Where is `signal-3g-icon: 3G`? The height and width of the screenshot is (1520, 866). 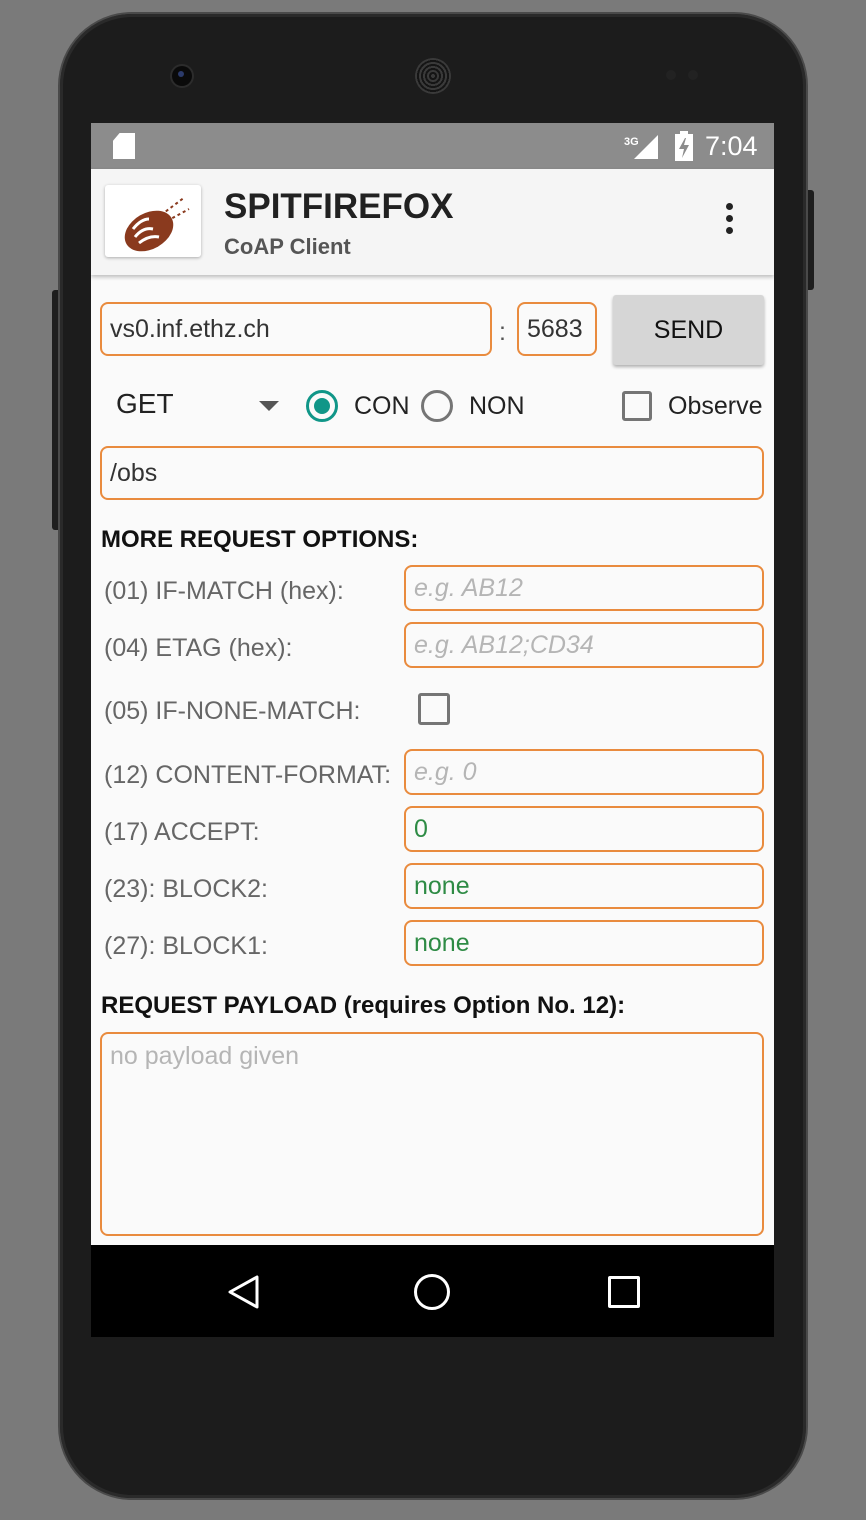 signal-3g-icon: 3G is located at coordinates (641, 147).